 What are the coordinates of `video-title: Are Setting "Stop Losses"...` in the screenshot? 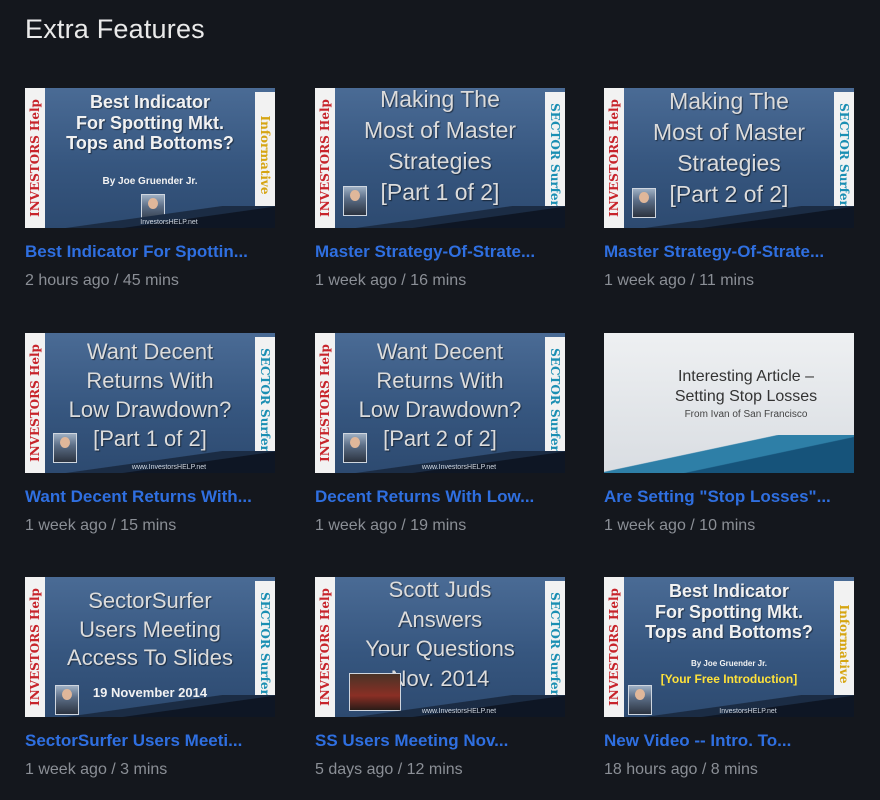 It's located at (729, 497).